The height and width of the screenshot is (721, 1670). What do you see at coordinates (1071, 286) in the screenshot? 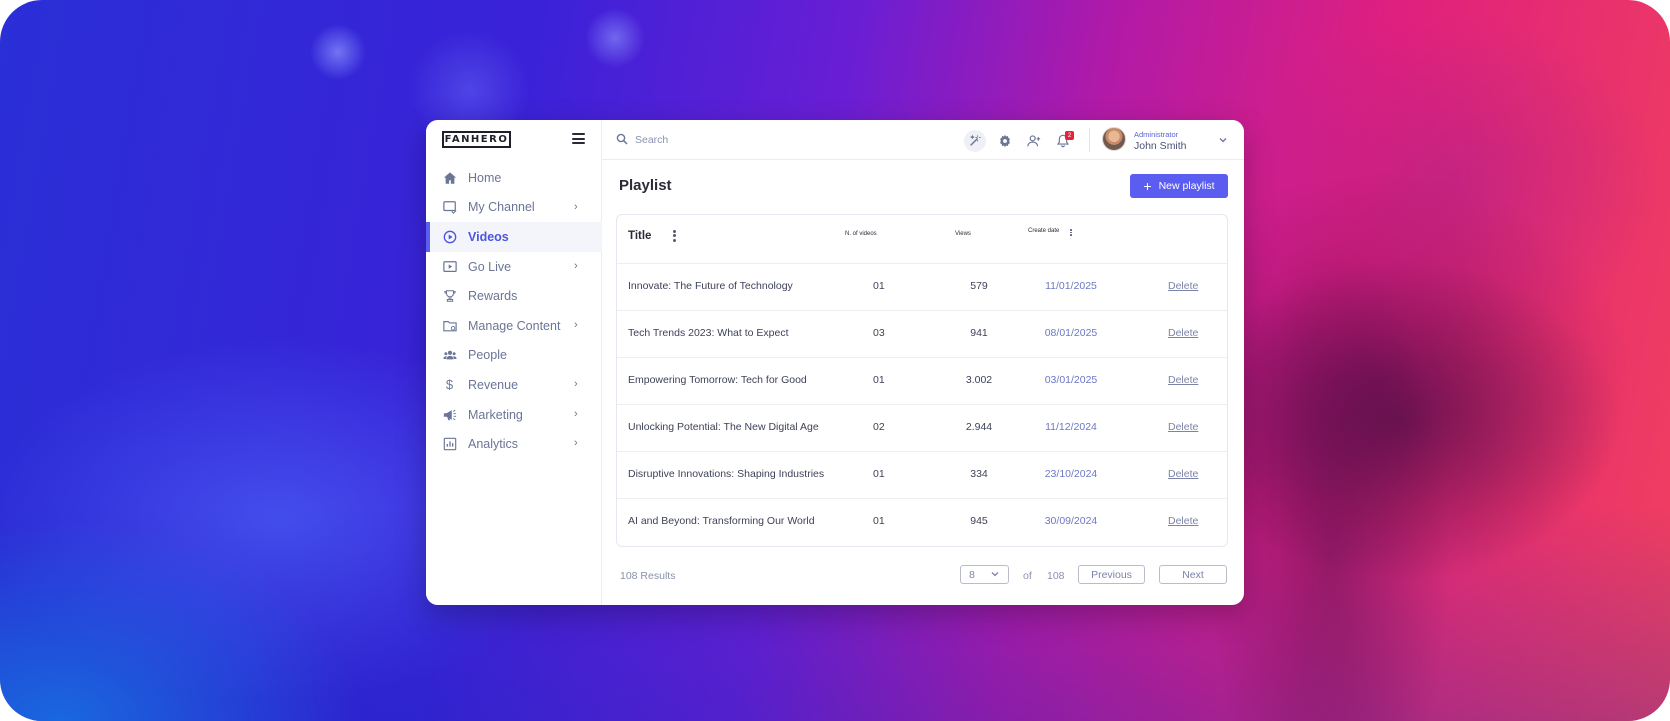
I see `row-date: 11/01/2025` at bounding box center [1071, 286].